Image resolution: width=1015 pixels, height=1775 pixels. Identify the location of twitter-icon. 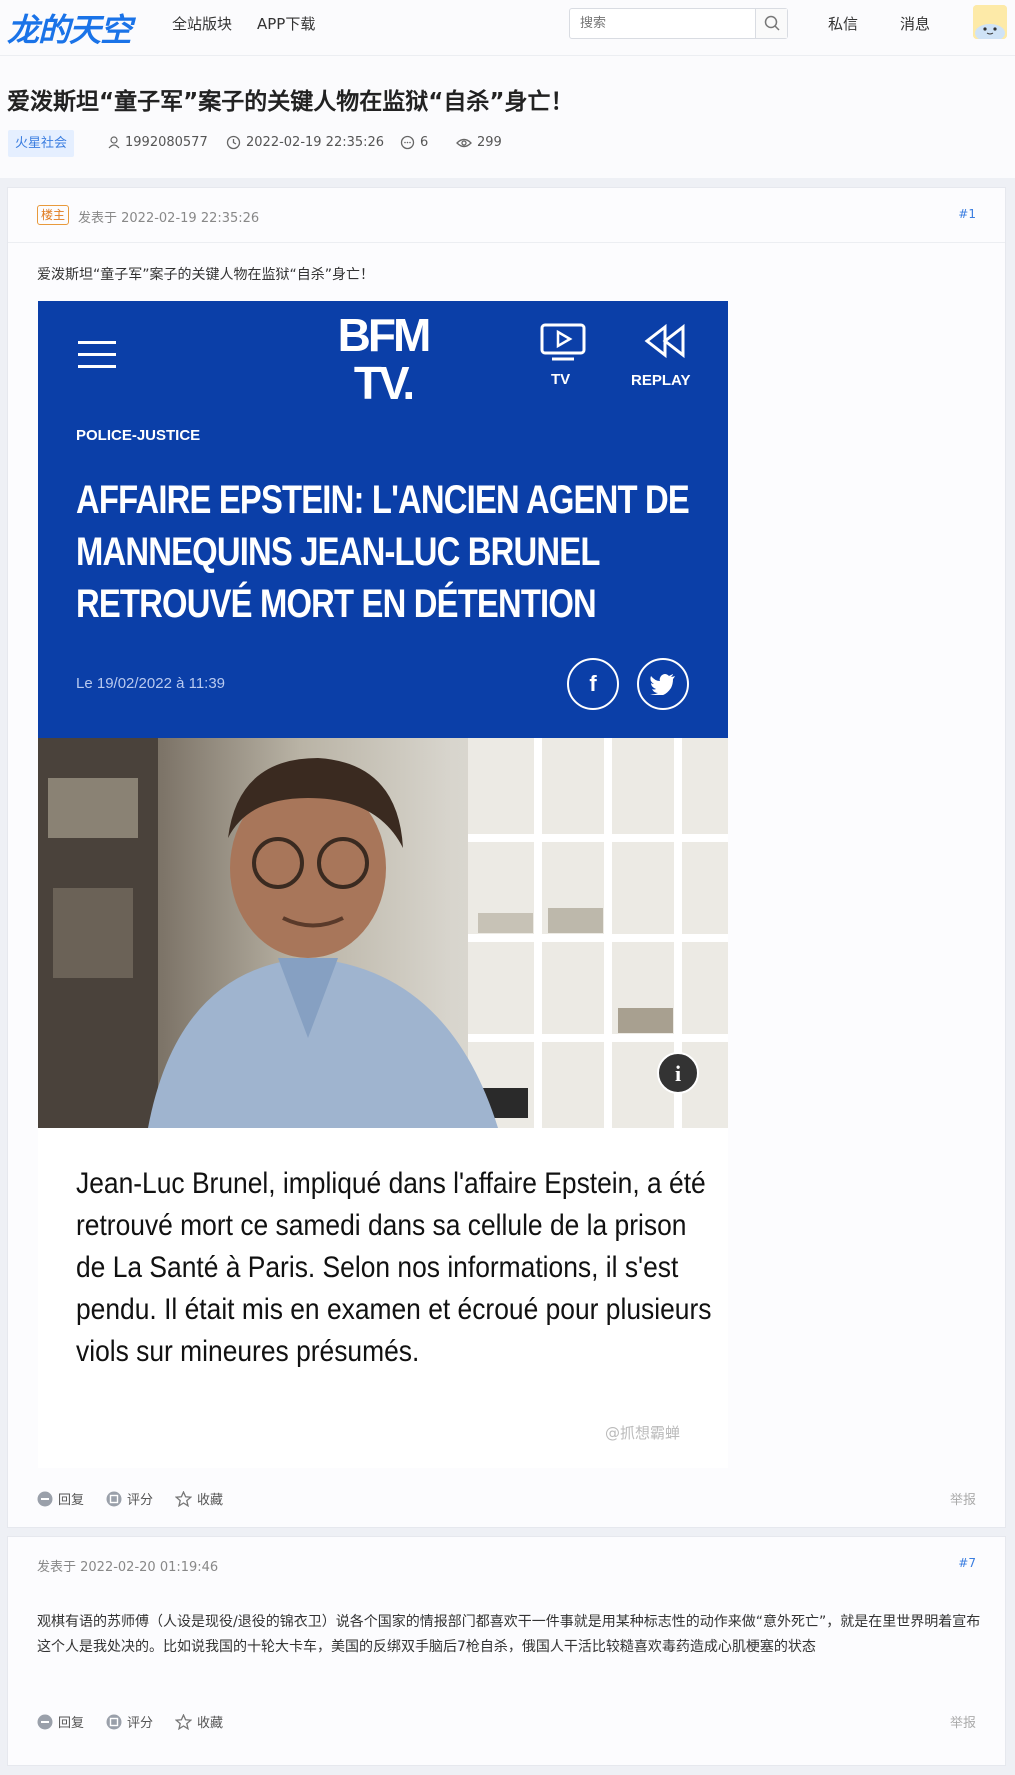
(662, 685).